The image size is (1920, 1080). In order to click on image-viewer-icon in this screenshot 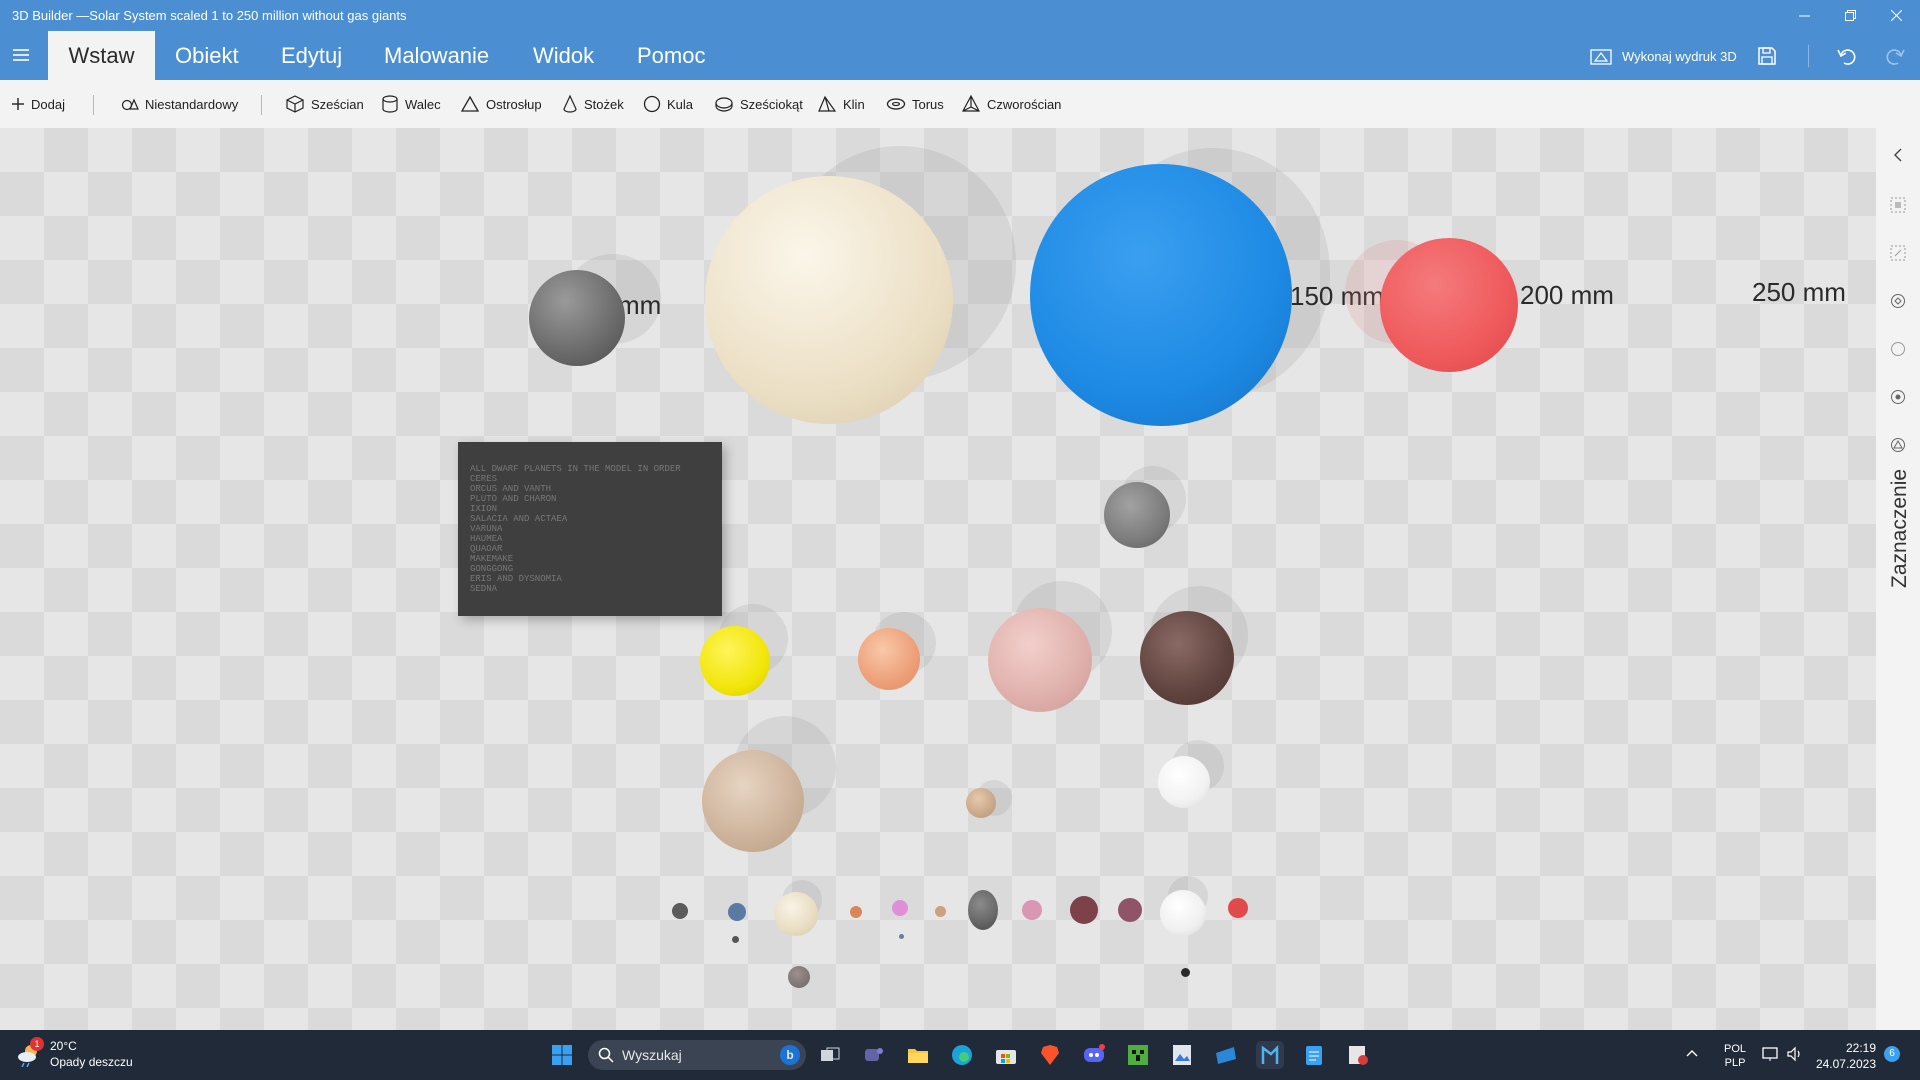, I will do `click(1182, 1055)`.